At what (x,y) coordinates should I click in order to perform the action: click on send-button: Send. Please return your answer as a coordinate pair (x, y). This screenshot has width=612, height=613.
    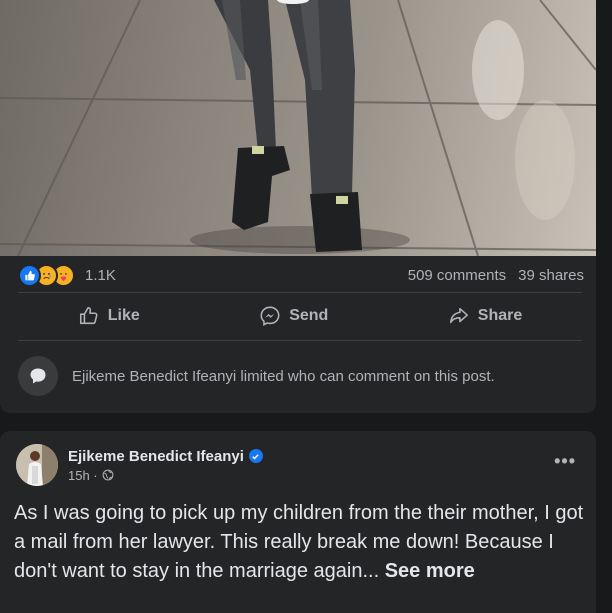
    Looking at the image, I should click on (293, 316).